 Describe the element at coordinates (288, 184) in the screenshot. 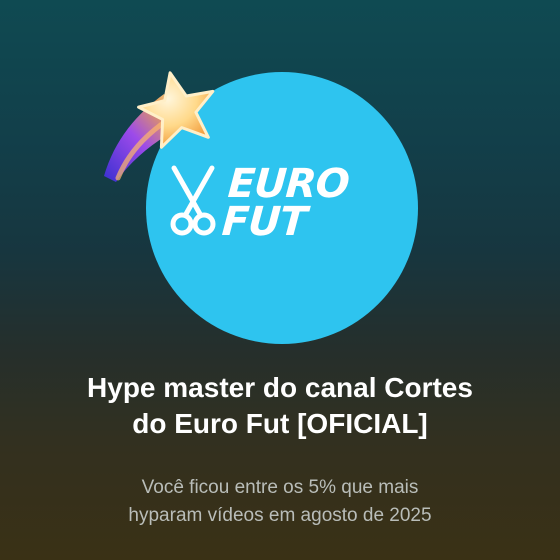

I see `logo-line-euro: EURO` at that location.